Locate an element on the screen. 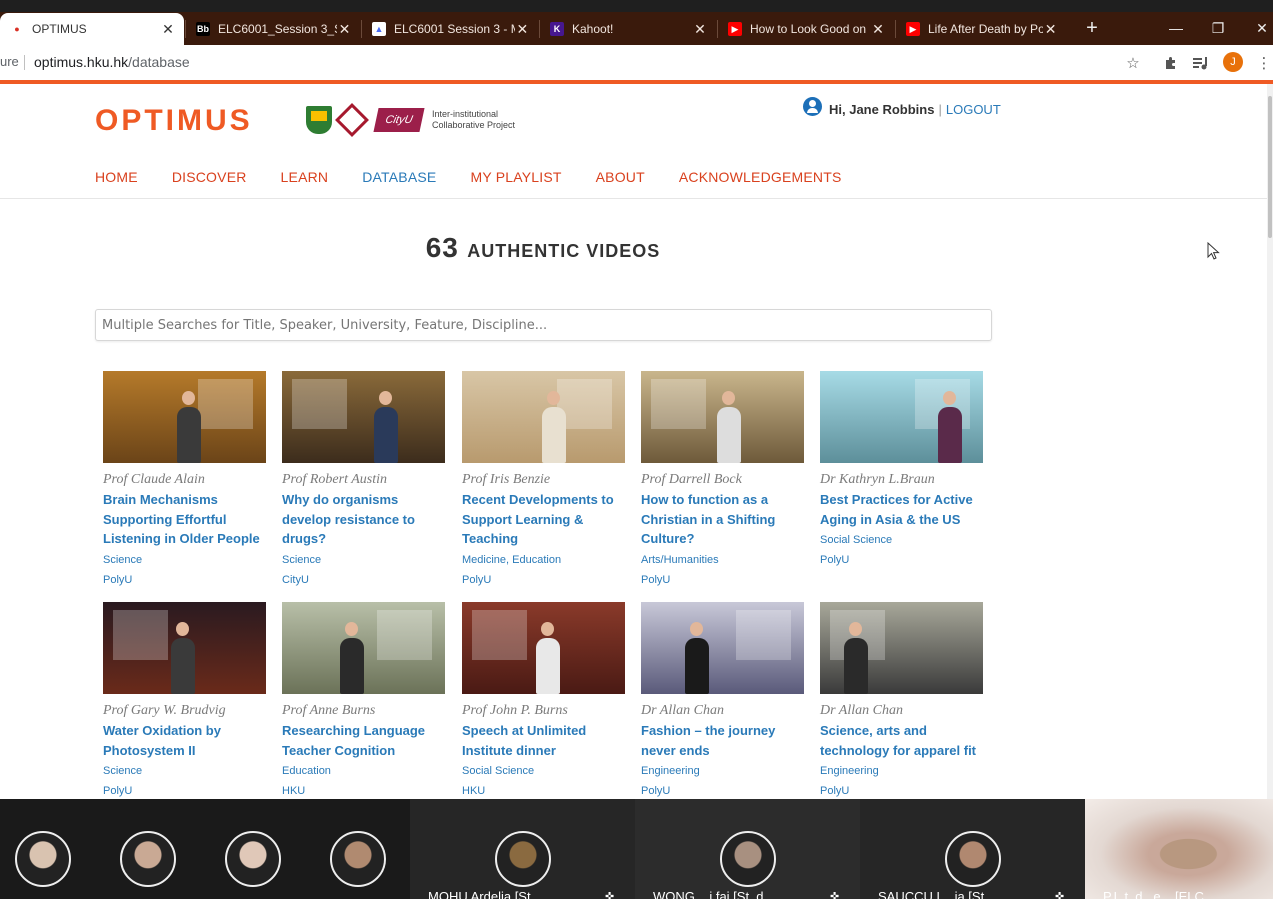 This screenshot has height=904, width=1273. browser-tab: ▲ ELC6001 Session 3 - M ✕ is located at coordinates (450, 29).